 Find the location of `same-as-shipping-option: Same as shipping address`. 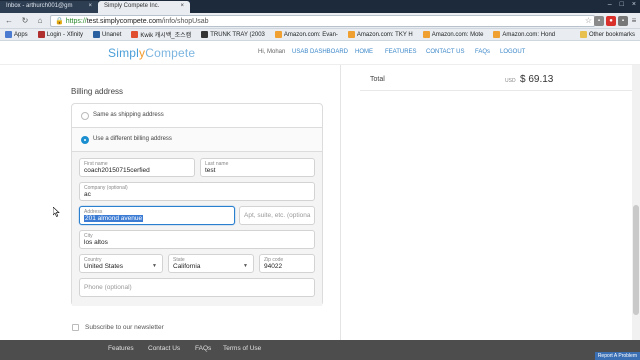

same-as-shipping-option: Same as shipping address is located at coordinates (197, 116).